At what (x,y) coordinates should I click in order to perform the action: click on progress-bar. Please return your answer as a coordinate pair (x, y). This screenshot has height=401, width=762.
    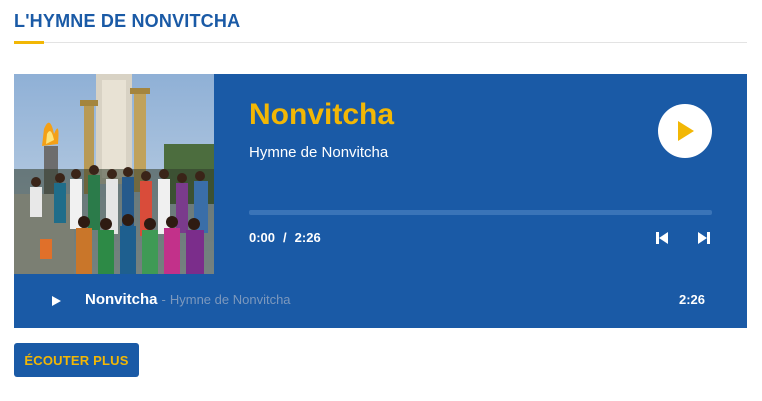
    Looking at the image, I should click on (480, 212).